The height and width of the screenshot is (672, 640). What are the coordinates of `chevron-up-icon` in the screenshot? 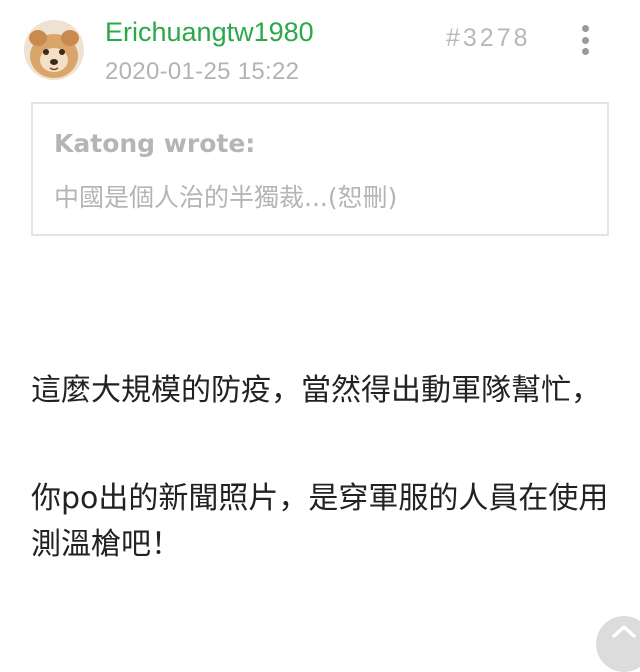 It's located at (624, 631).